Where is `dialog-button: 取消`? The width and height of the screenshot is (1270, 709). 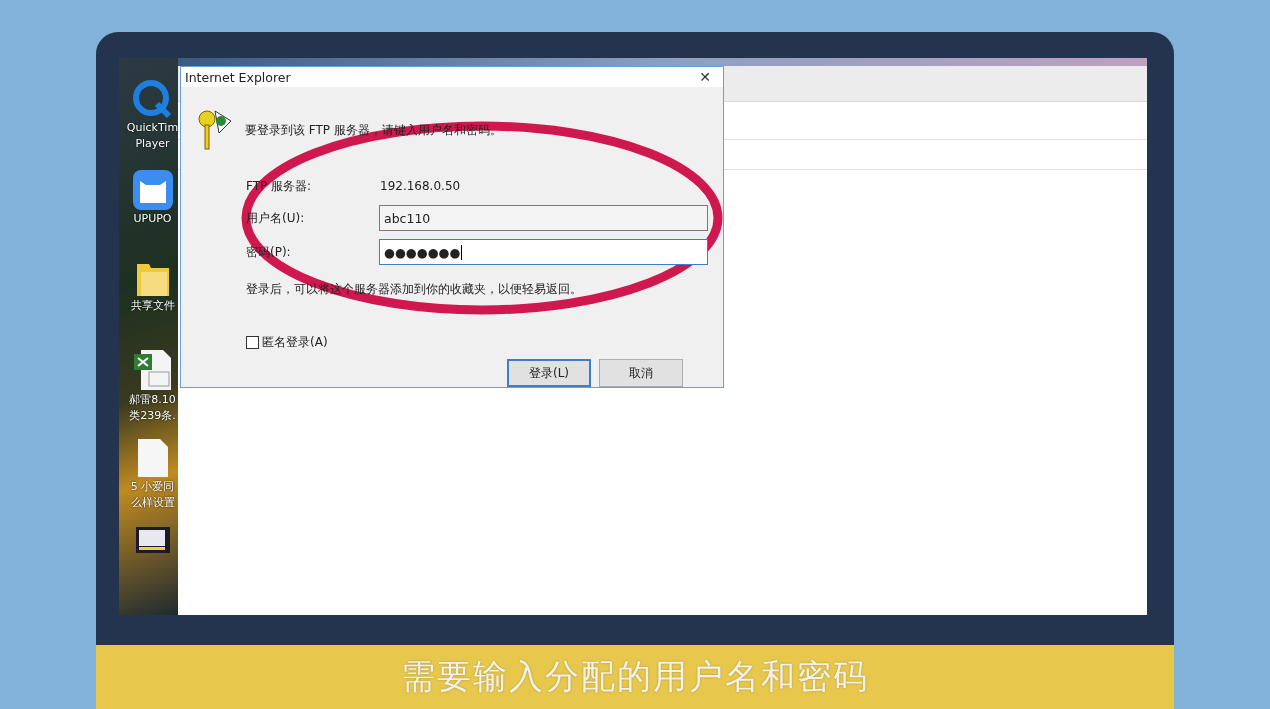
dialog-button: 取消 is located at coordinates (641, 373).